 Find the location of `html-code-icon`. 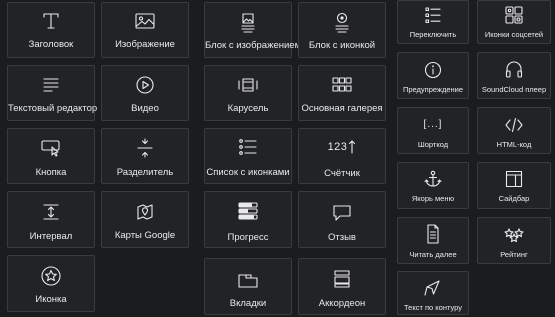

html-code-icon is located at coordinates (514, 125).